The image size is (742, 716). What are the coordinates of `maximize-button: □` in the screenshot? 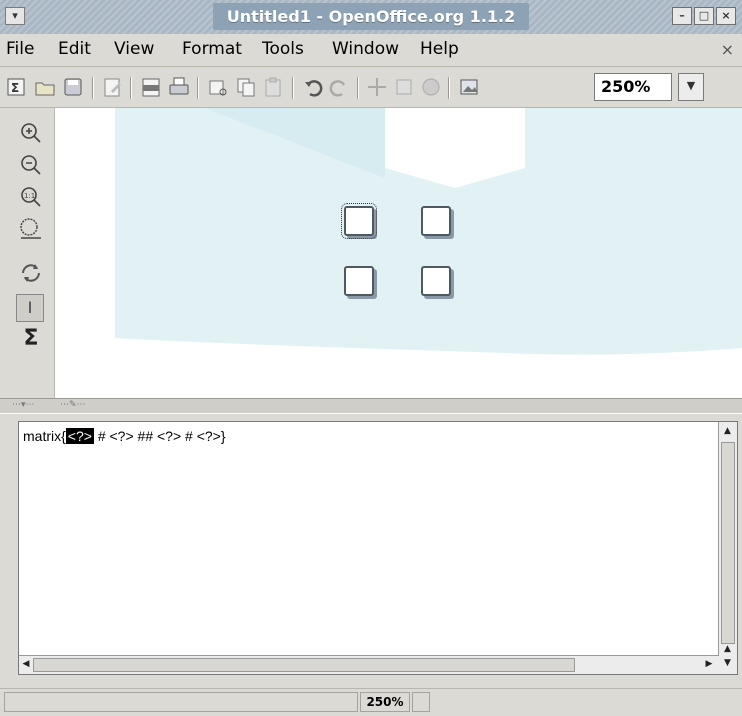 It's located at (704, 16).